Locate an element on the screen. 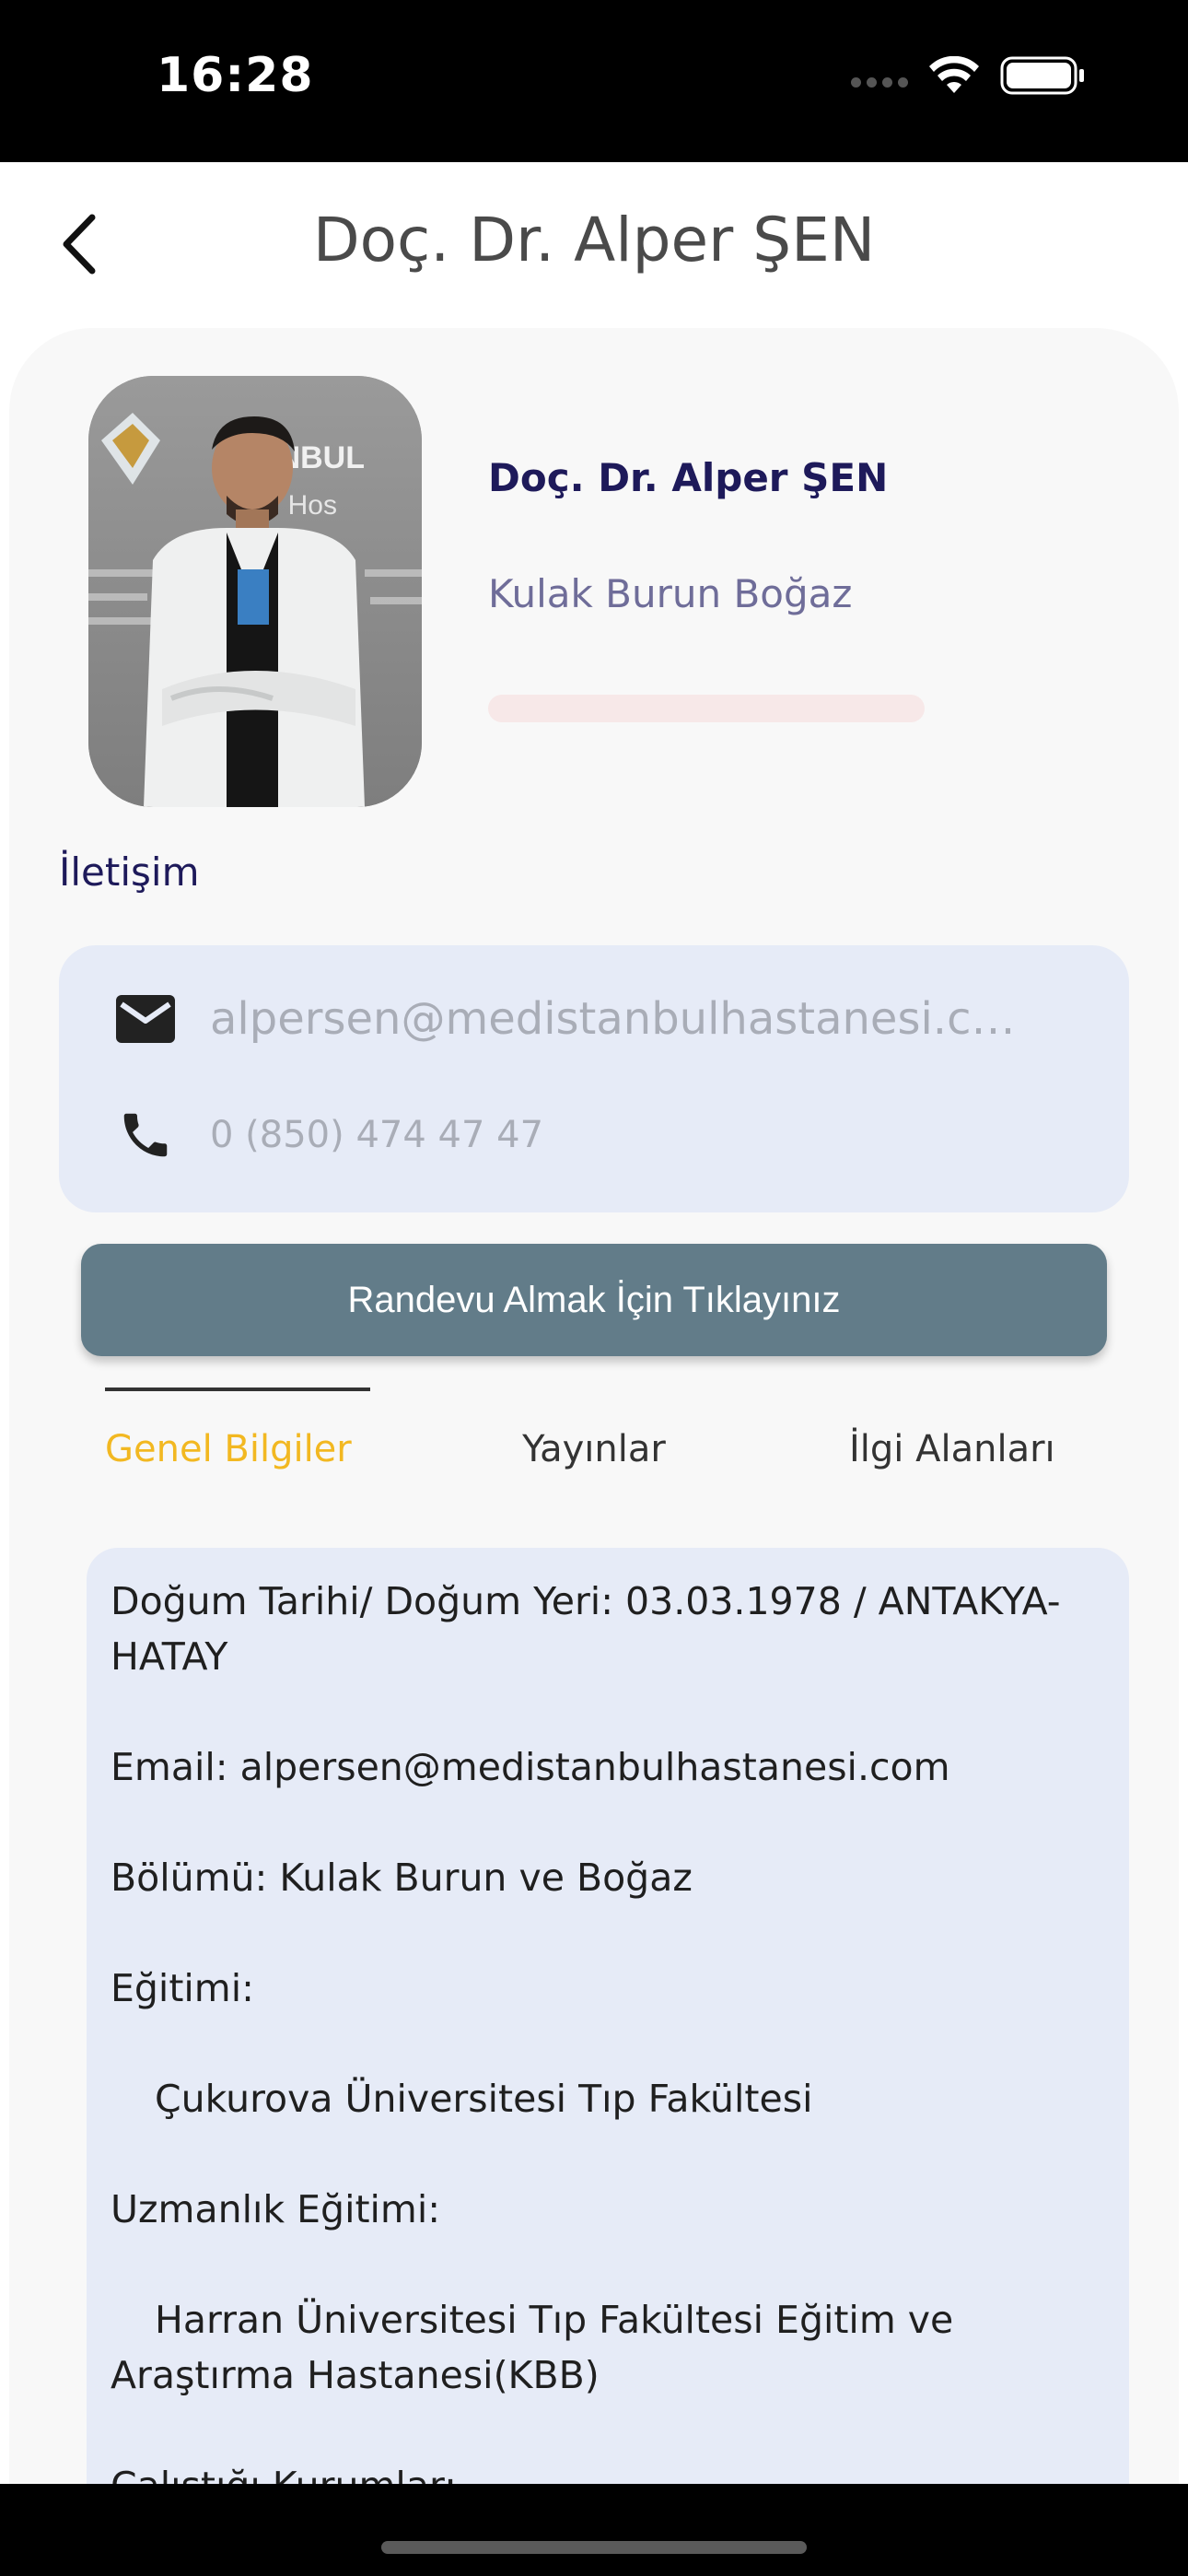 Image resolution: width=1188 pixels, height=2576 pixels. tab-interests: İlgi Alanları is located at coordinates (952, 1449).